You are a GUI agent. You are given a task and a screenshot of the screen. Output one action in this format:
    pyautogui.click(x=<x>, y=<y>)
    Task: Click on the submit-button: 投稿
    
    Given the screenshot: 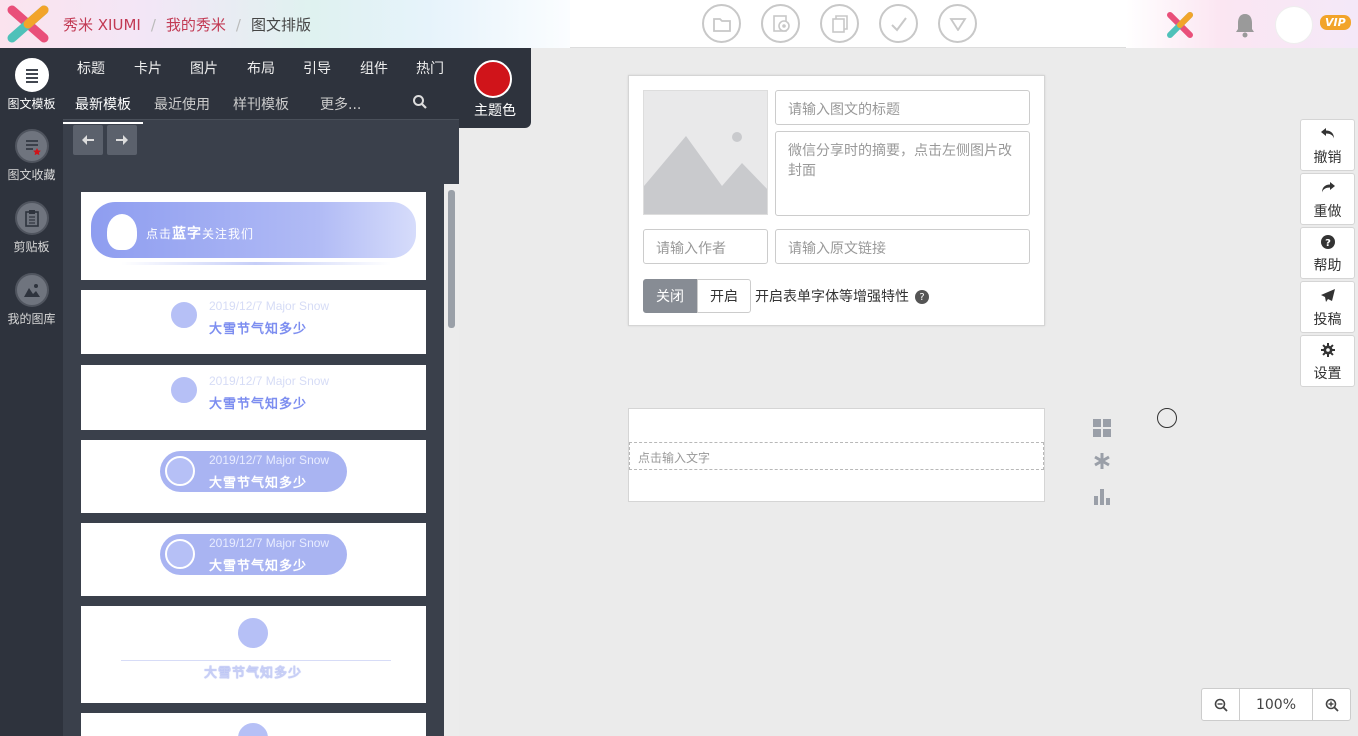 What is the action you would take?
    pyautogui.click(x=1327, y=307)
    